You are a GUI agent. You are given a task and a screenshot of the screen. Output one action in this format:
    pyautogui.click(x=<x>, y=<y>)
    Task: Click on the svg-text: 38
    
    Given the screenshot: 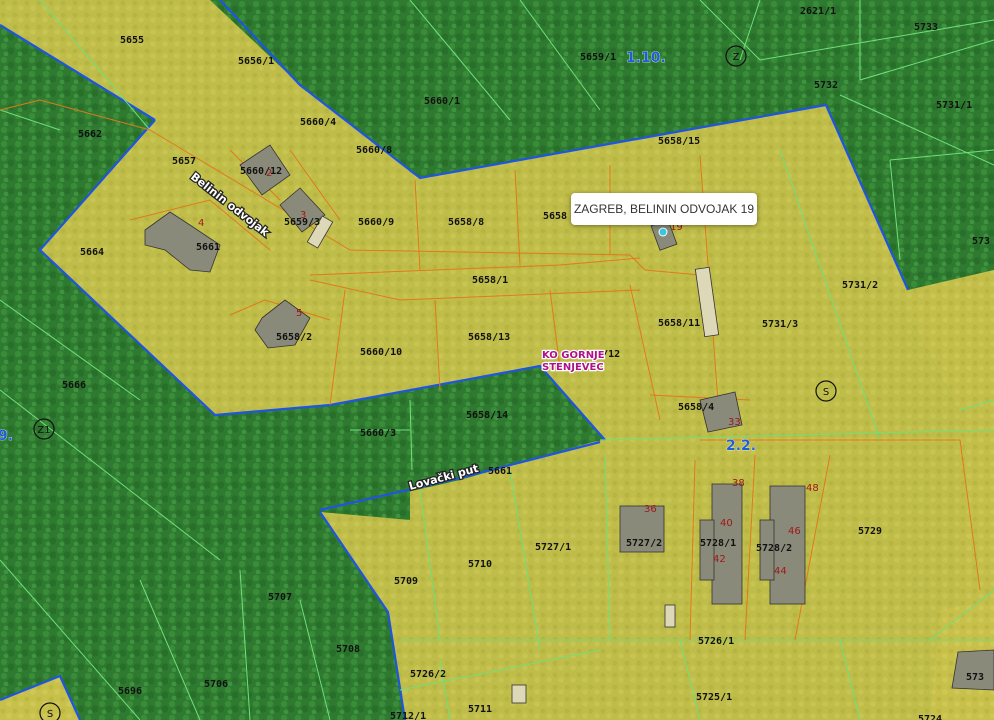 What is the action you would take?
    pyautogui.click(x=738, y=483)
    